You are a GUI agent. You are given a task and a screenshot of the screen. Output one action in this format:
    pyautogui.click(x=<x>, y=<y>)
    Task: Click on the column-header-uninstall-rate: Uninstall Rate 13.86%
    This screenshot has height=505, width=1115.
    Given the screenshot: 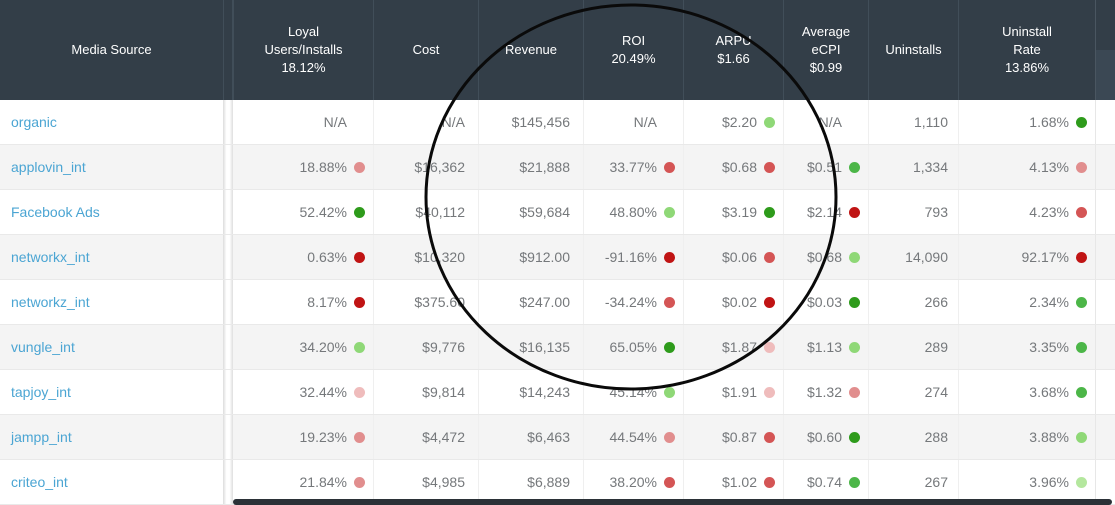 What is the action you would take?
    pyautogui.click(x=1026, y=50)
    